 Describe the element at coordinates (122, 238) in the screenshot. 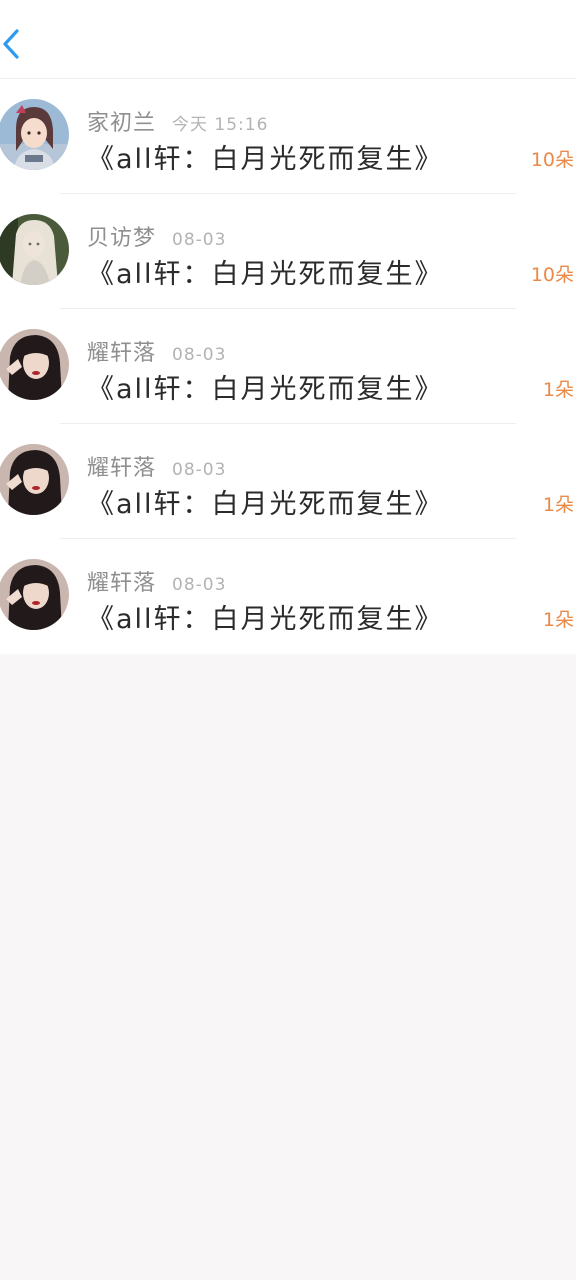

I see `sender-name: 贝访梦` at that location.